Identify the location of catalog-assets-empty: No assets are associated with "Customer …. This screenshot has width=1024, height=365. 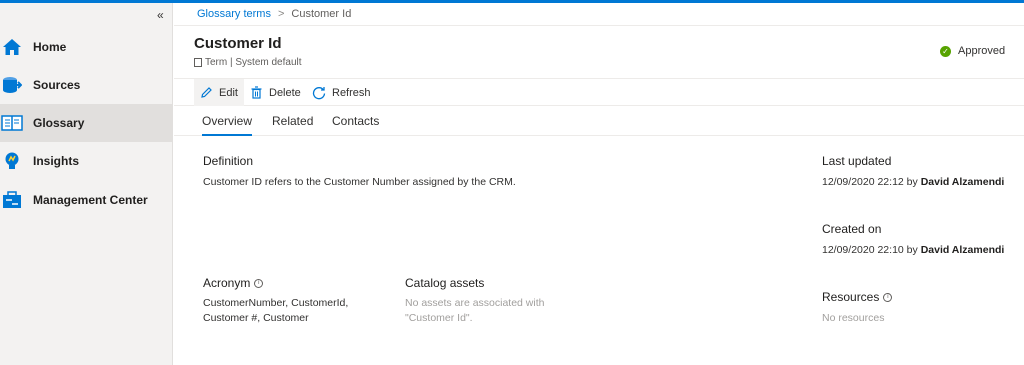
(474, 311).